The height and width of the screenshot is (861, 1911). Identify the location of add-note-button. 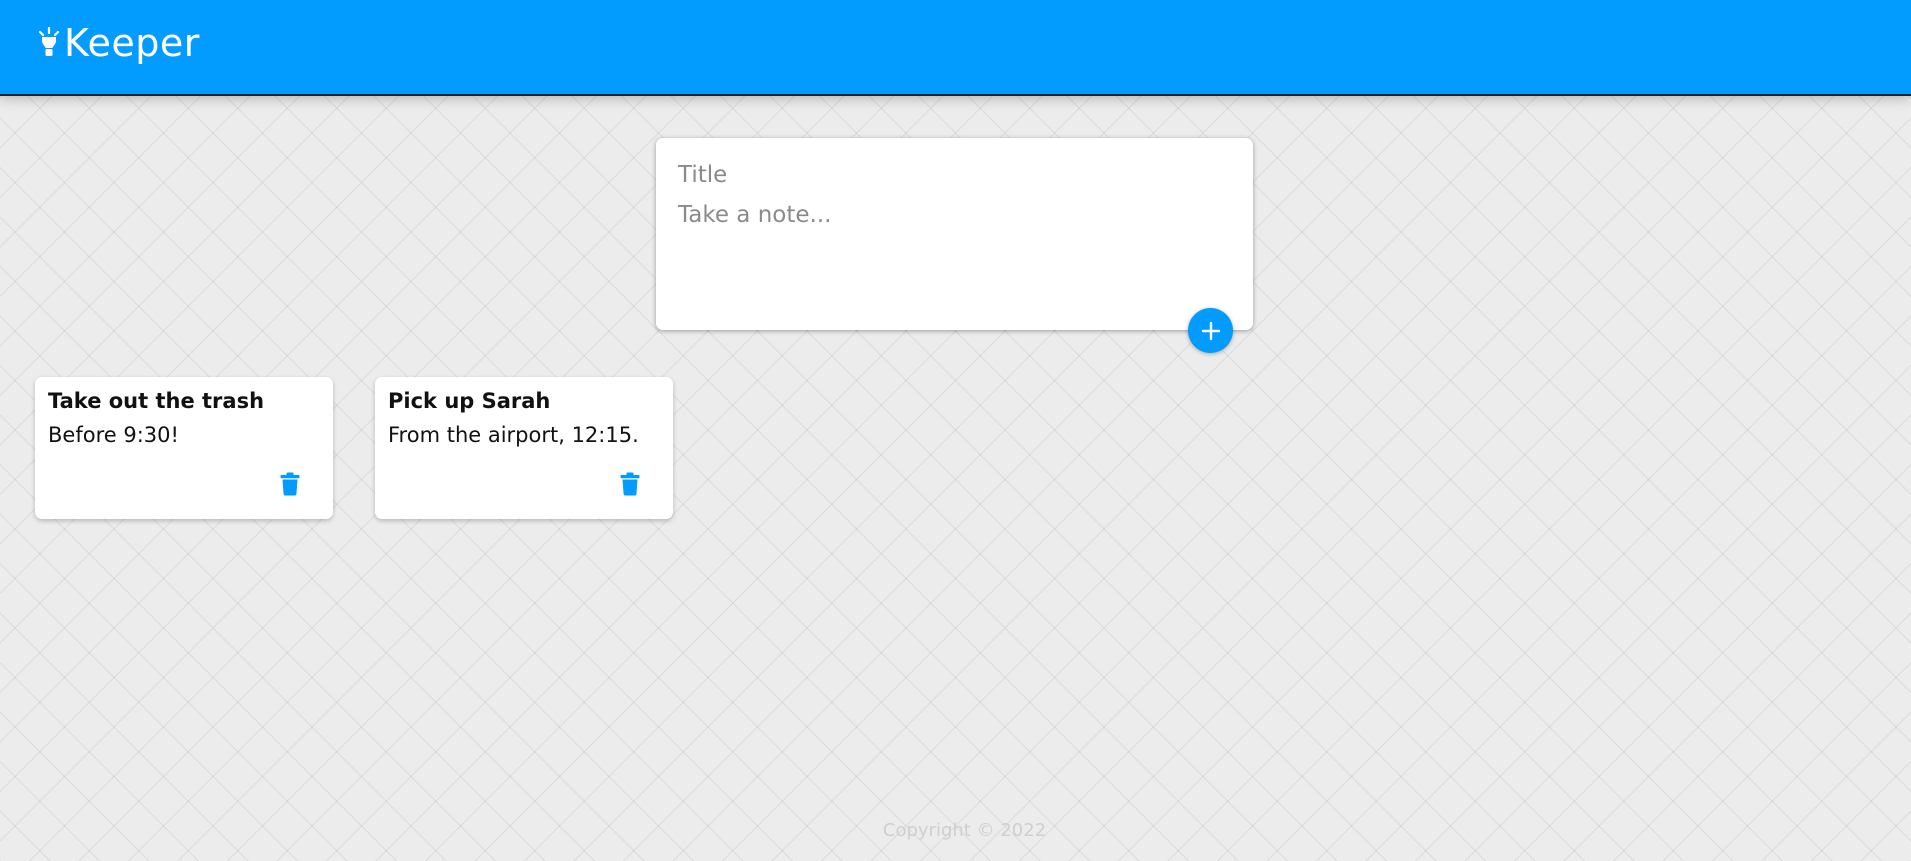
(1210, 330).